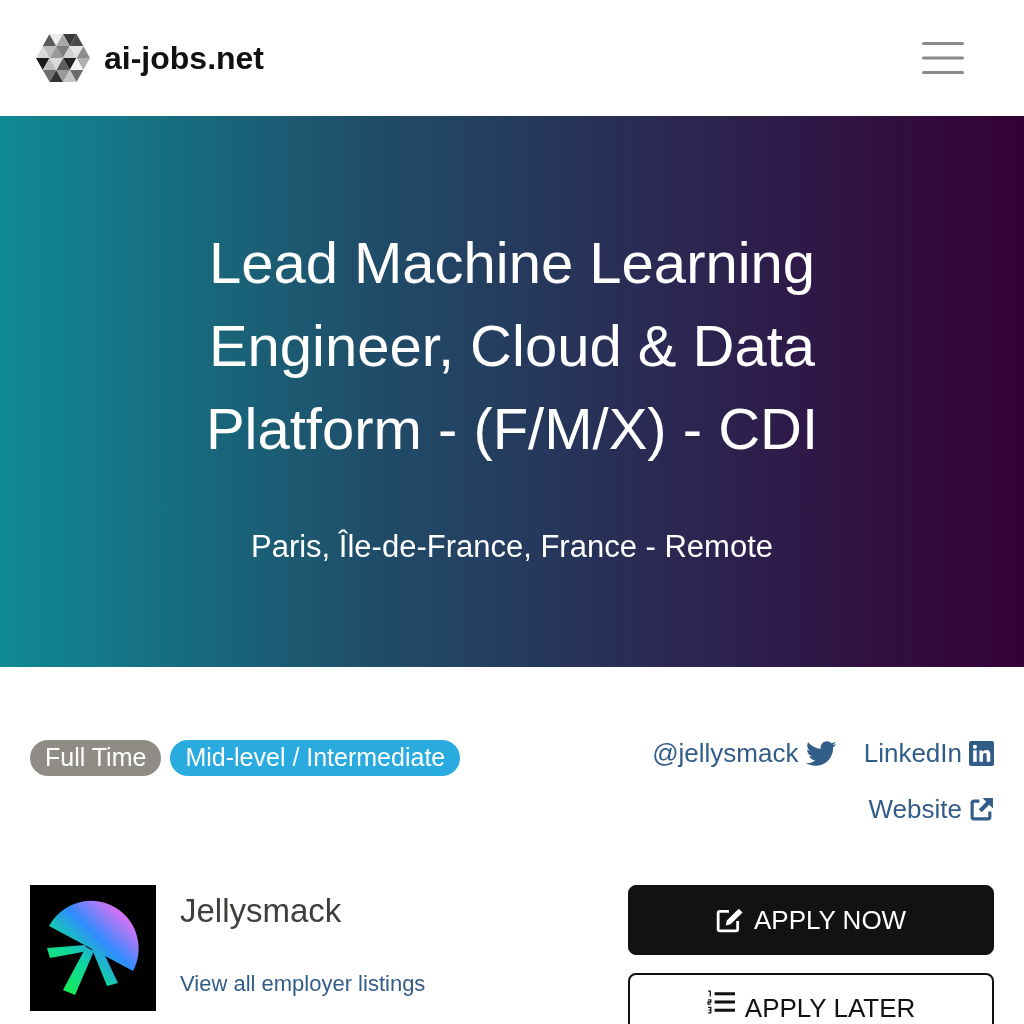  I want to click on external-link-icon, so click(981, 809).